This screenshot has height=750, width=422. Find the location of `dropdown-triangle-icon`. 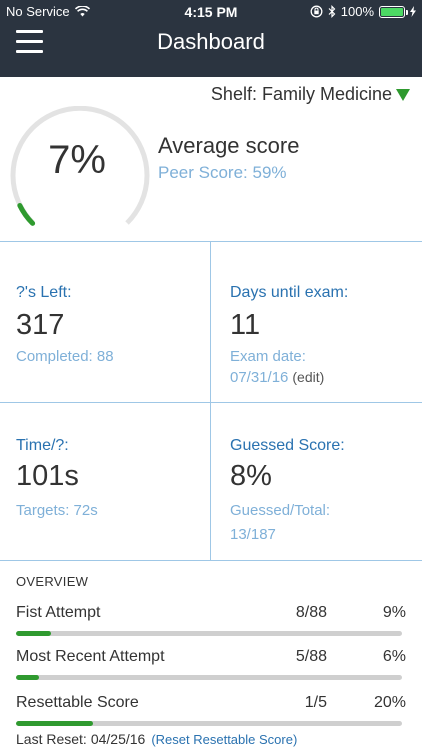

dropdown-triangle-icon is located at coordinates (403, 94).